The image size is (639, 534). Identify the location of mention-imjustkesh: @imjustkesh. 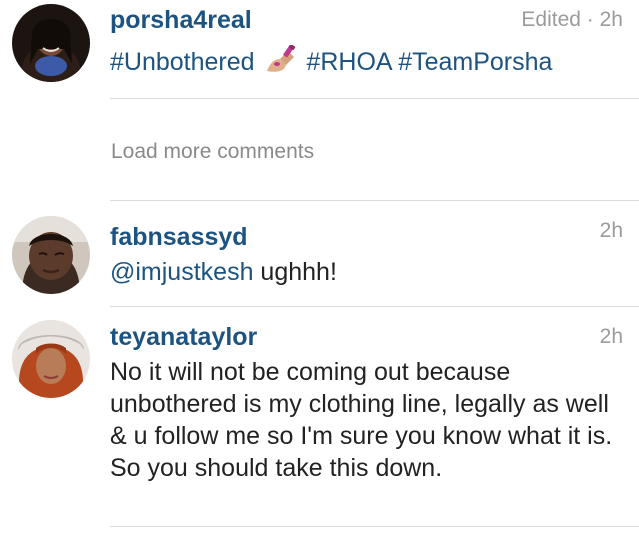
(181, 272).